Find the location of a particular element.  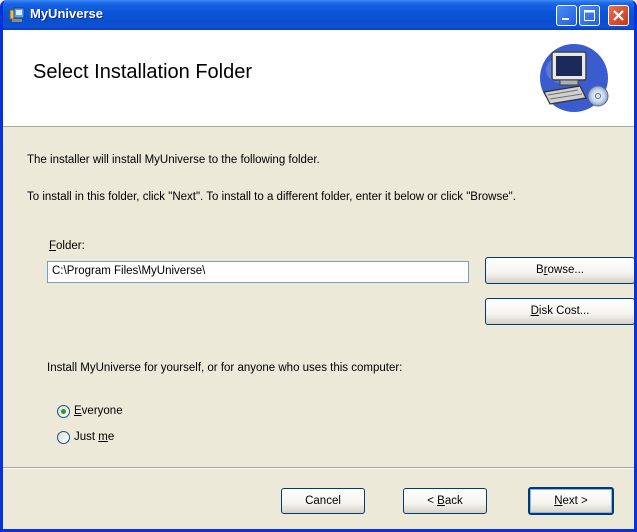

maximize-button is located at coordinates (589, 15).